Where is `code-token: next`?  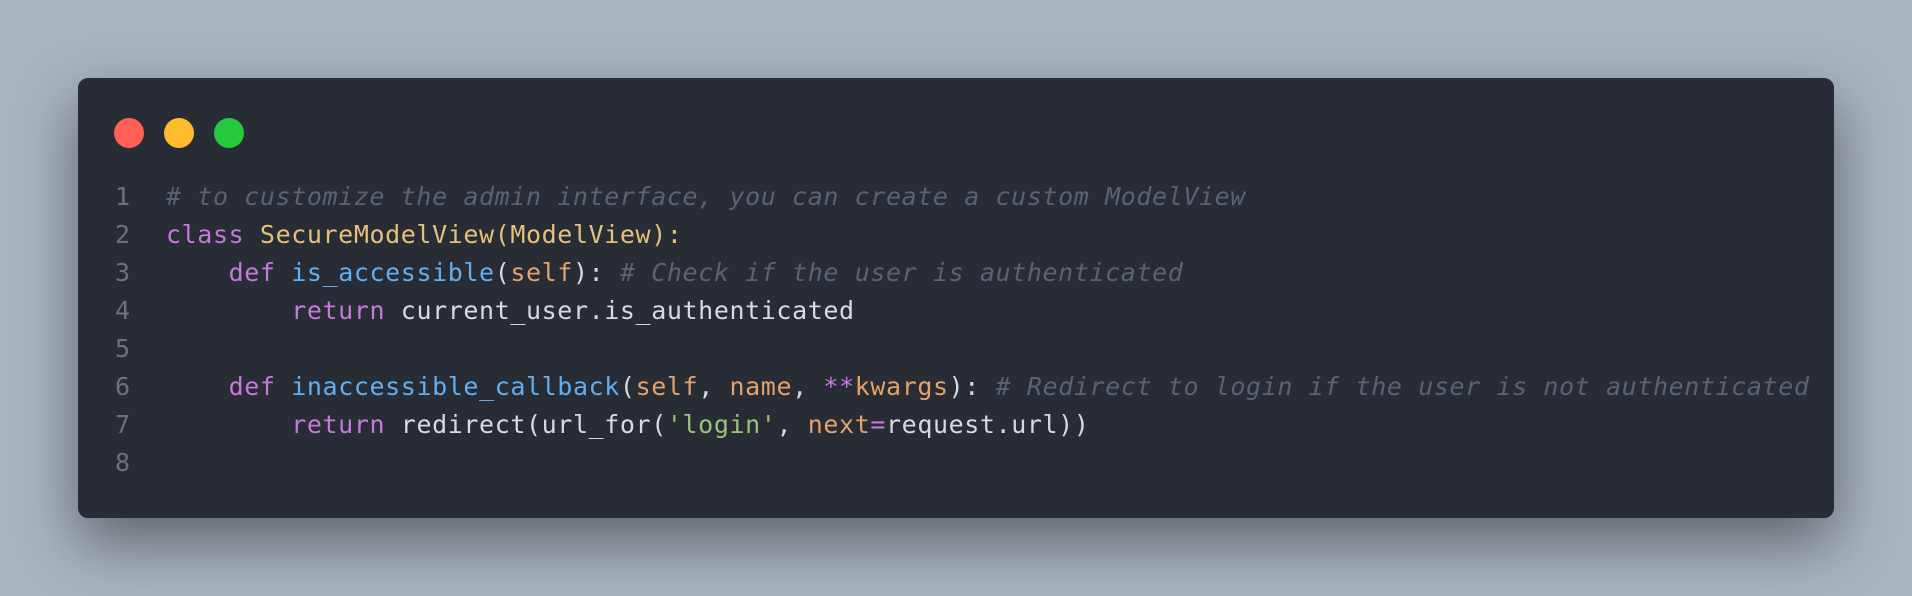
code-token: next is located at coordinates (839, 424).